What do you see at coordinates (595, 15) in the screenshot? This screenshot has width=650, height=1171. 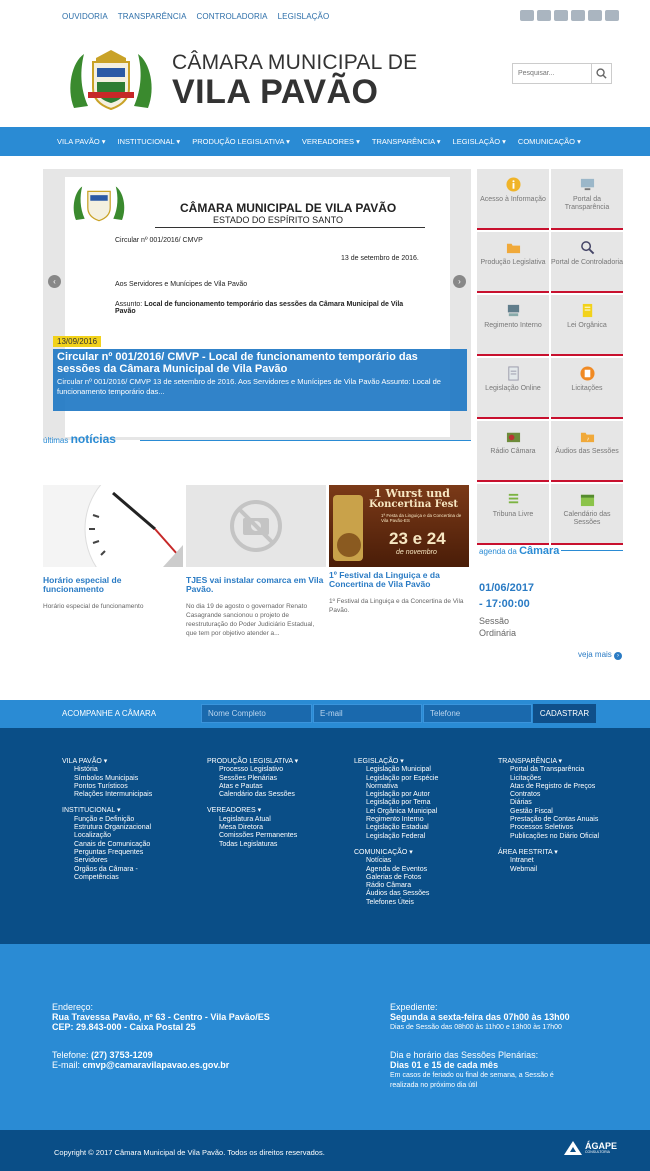 I see `keyboard-icon` at bounding box center [595, 15].